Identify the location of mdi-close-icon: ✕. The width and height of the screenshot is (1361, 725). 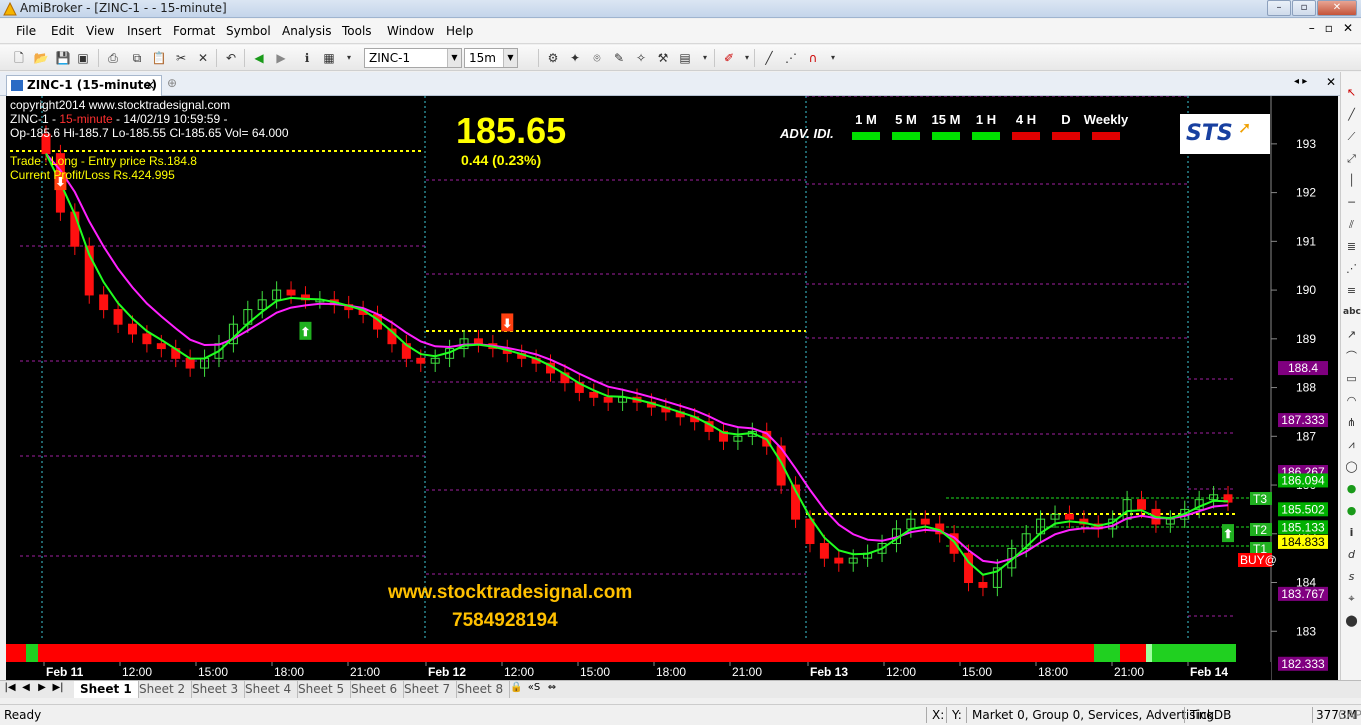
(1348, 28).